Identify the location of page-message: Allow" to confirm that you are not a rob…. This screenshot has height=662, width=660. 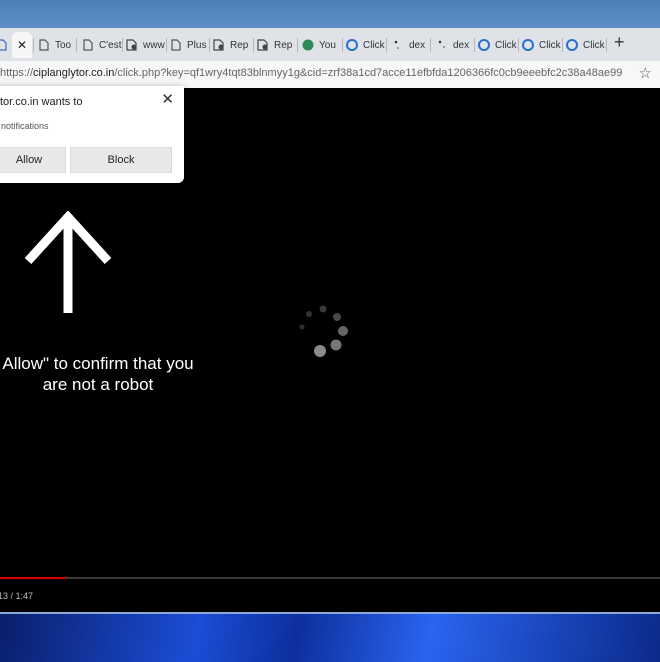
(109, 374).